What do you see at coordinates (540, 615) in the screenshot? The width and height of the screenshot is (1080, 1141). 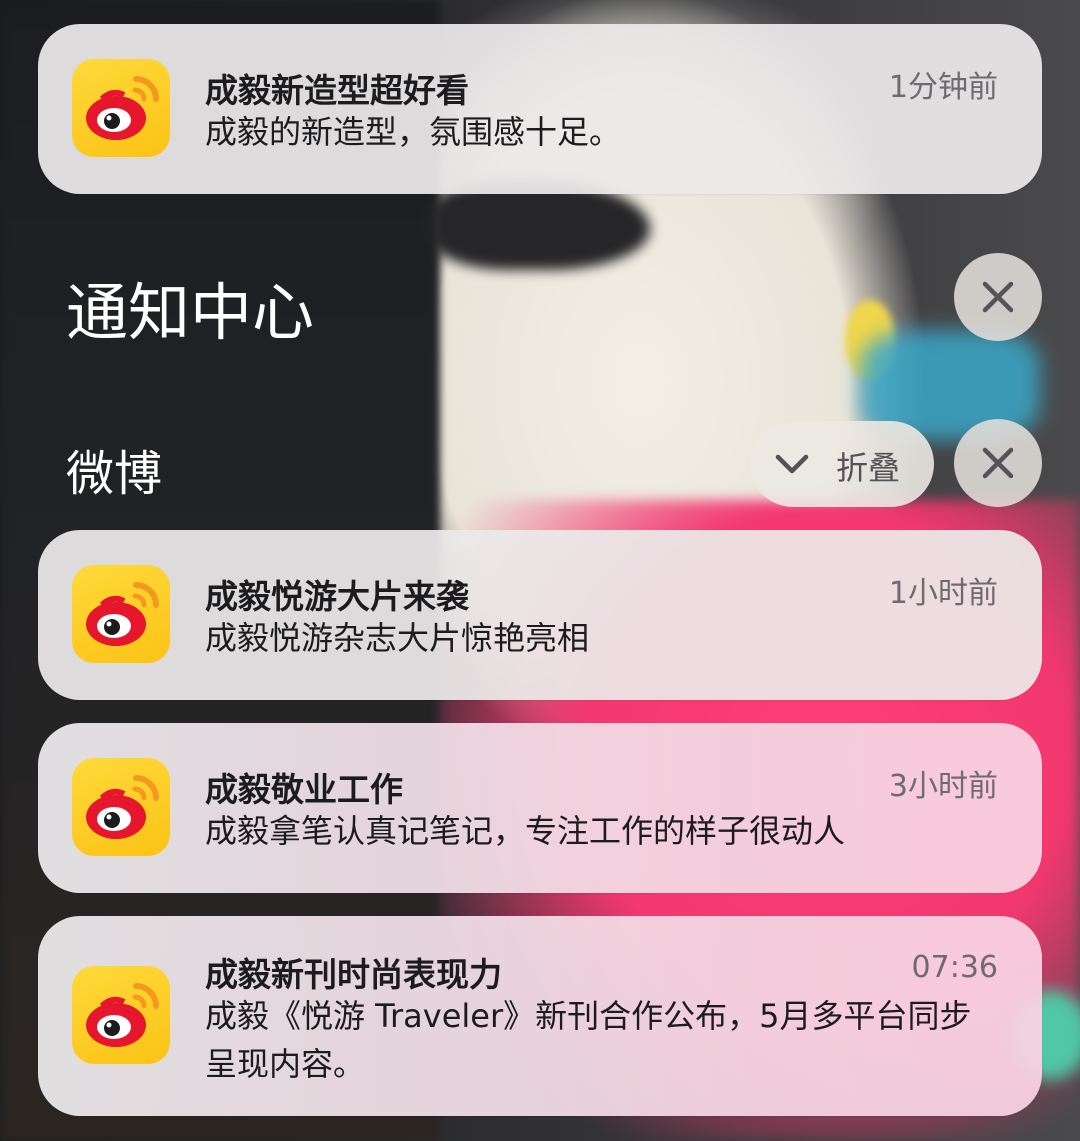 I see `notification-card: 成毅悦游大片来袭 成毅悦游杂志大片惊艳亮相 1小时前` at bounding box center [540, 615].